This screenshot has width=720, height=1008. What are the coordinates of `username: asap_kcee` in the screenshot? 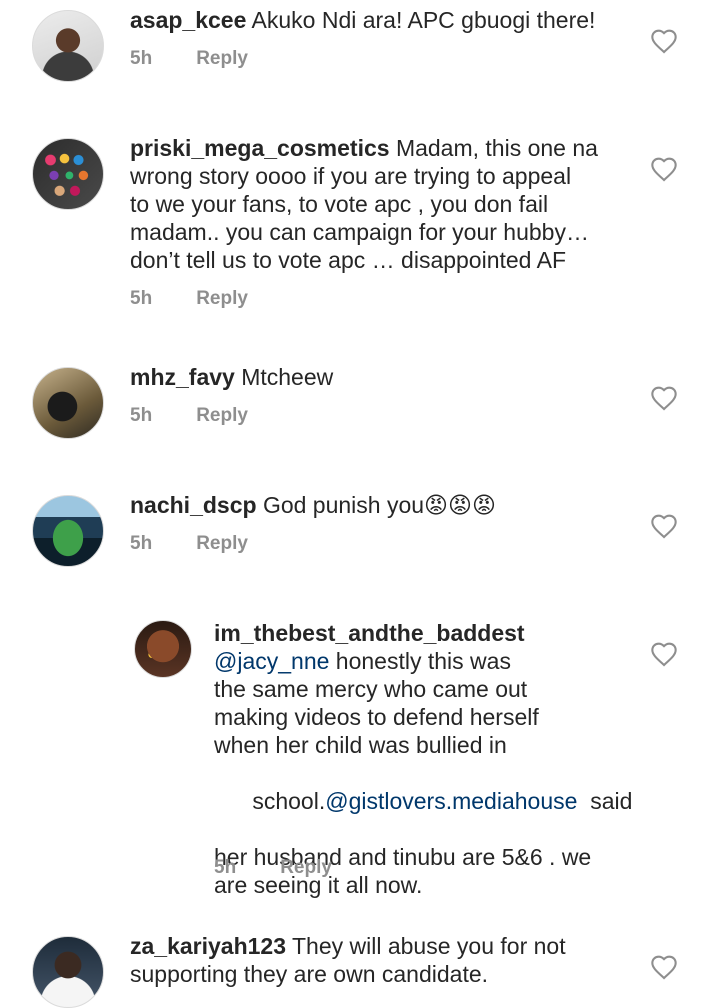 It's located at (188, 20).